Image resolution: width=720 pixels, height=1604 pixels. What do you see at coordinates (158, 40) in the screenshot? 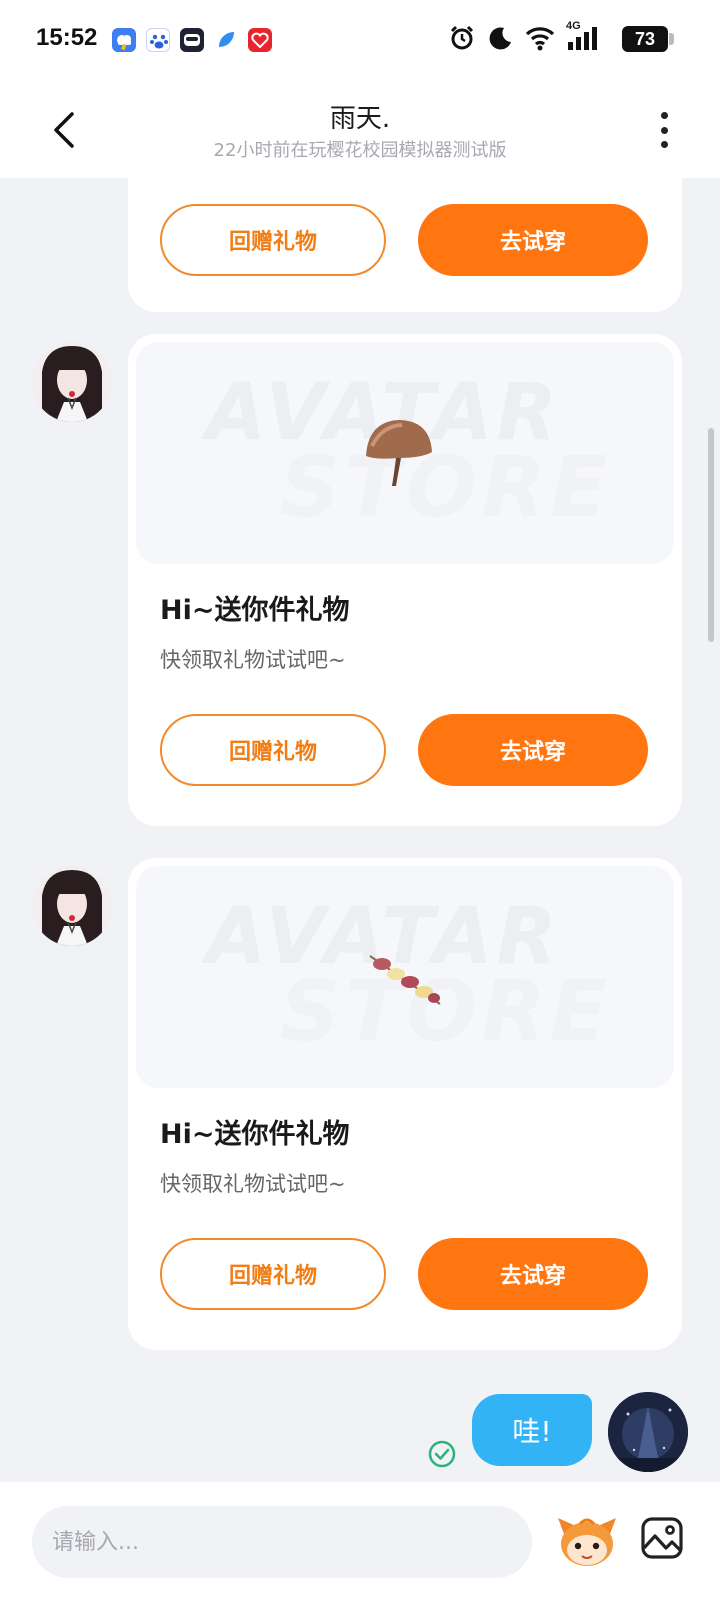
I see `baidu-paw-icon` at bounding box center [158, 40].